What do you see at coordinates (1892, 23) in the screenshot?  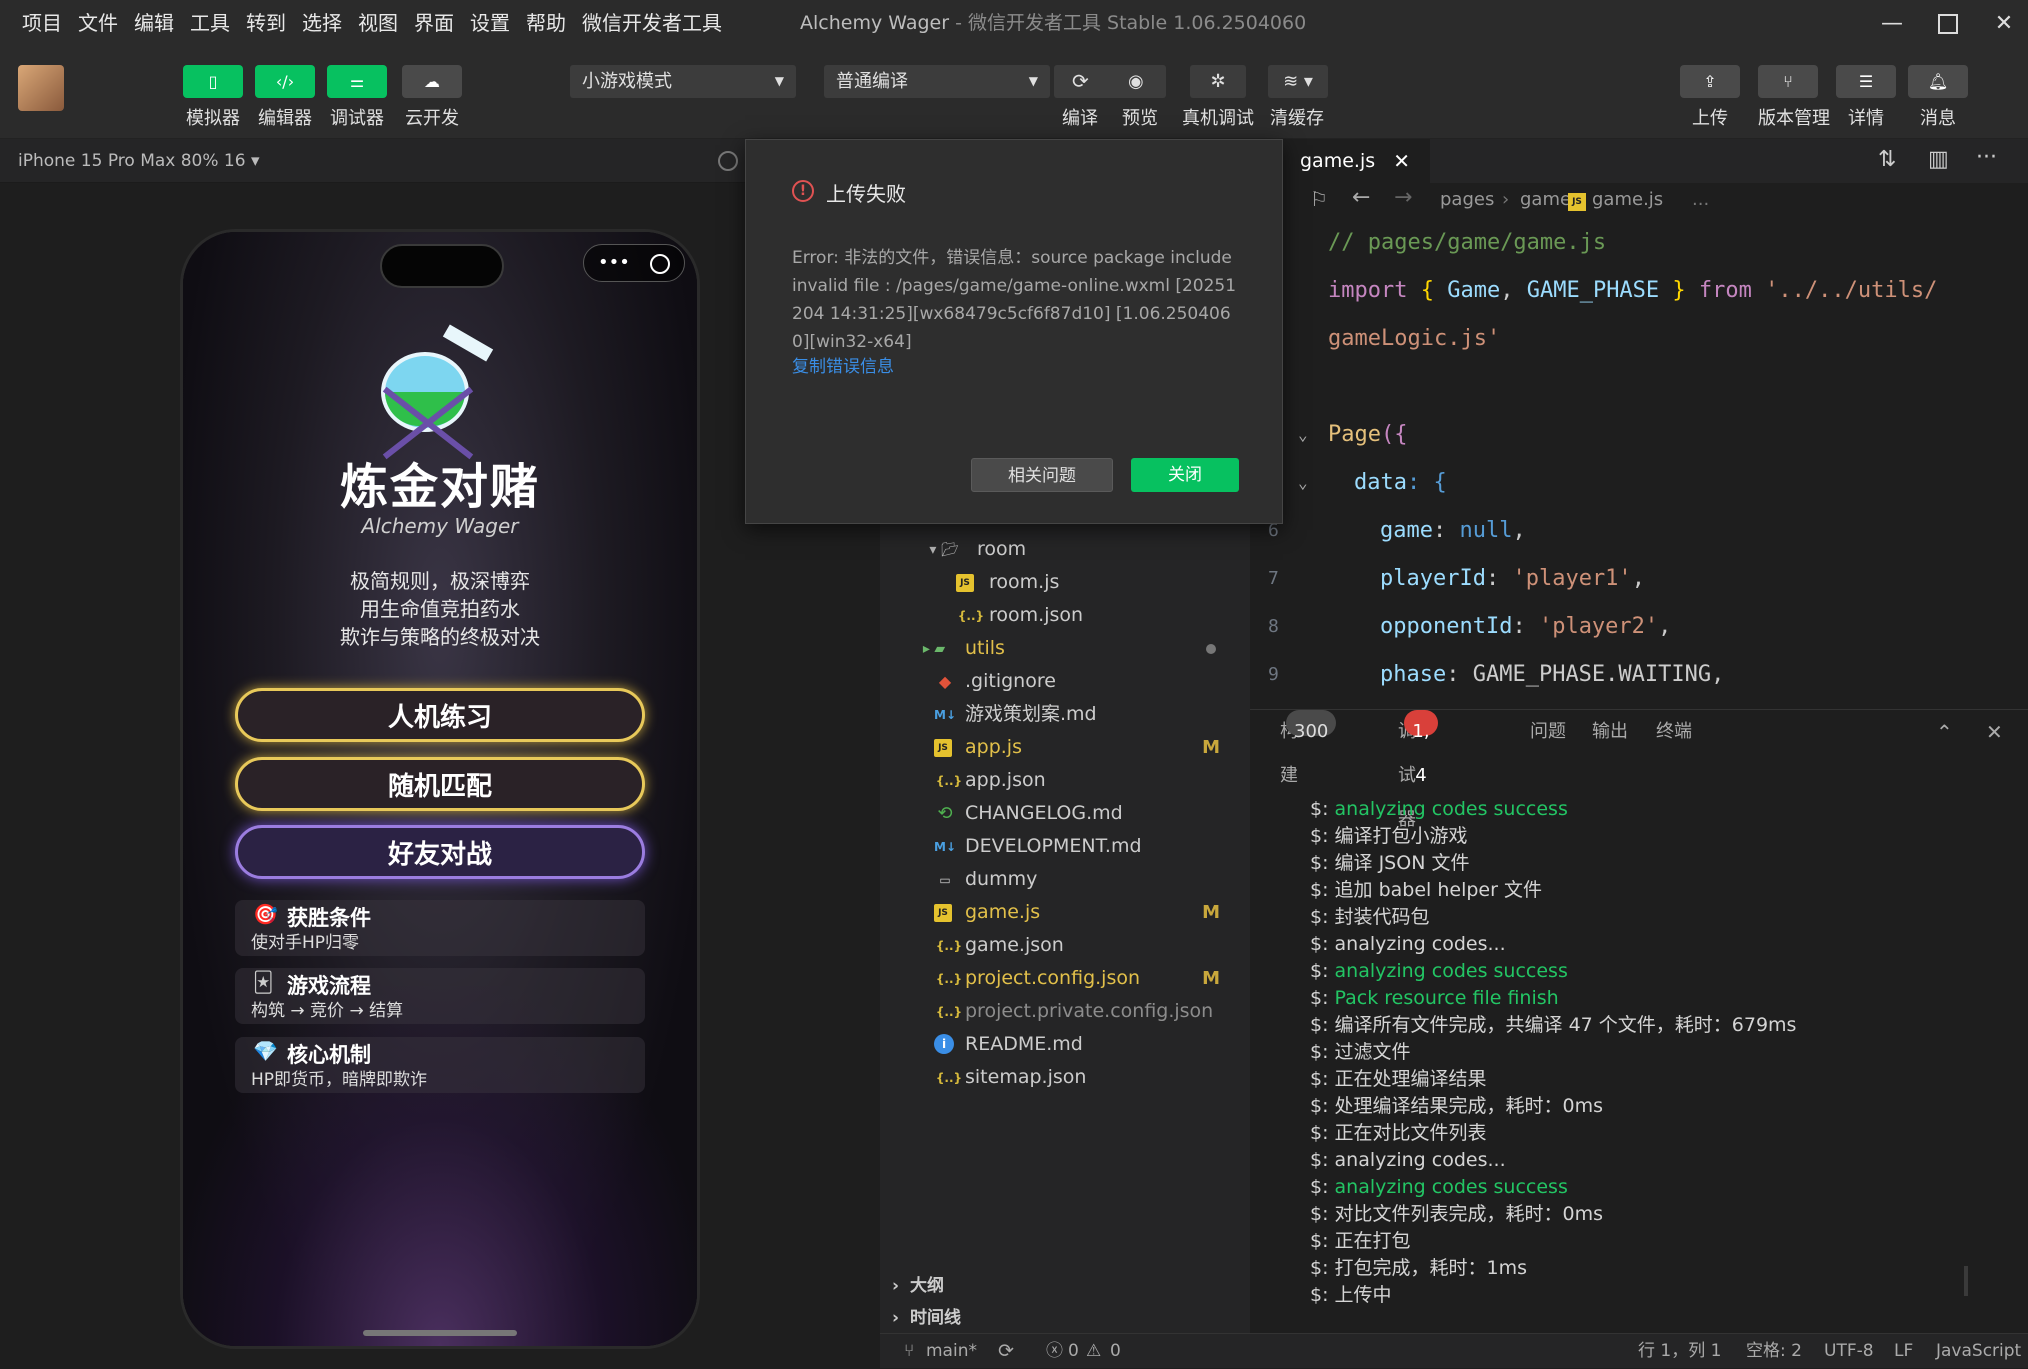 I see `minimize-button: —` at bounding box center [1892, 23].